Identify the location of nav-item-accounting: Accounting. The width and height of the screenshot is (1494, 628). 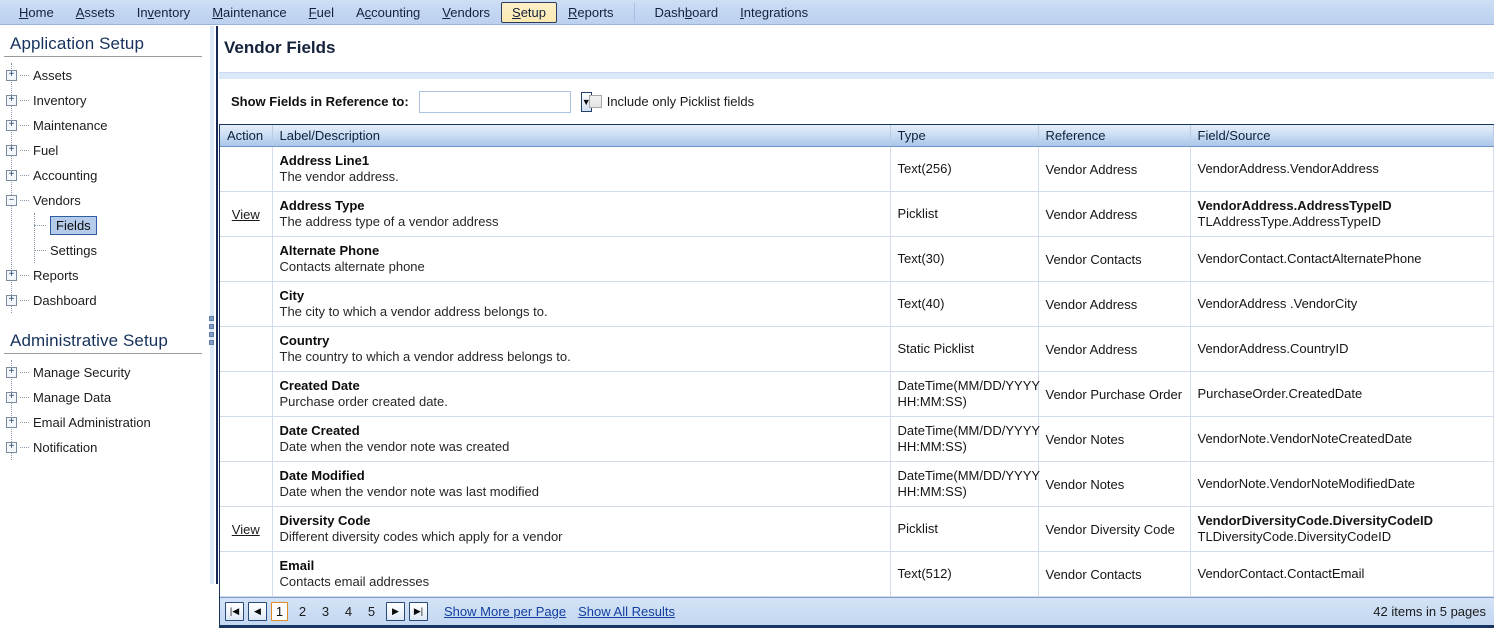
(388, 12).